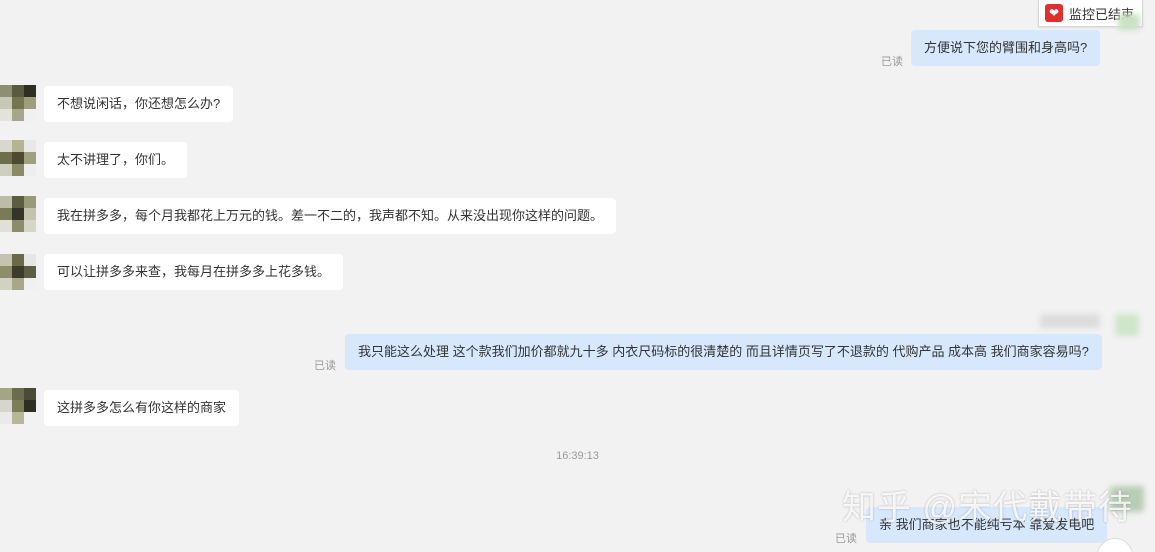 The height and width of the screenshot is (552, 1155). Describe the element at coordinates (577, 456) in the screenshot. I see `message-timestamp: 16:39:13` at that location.